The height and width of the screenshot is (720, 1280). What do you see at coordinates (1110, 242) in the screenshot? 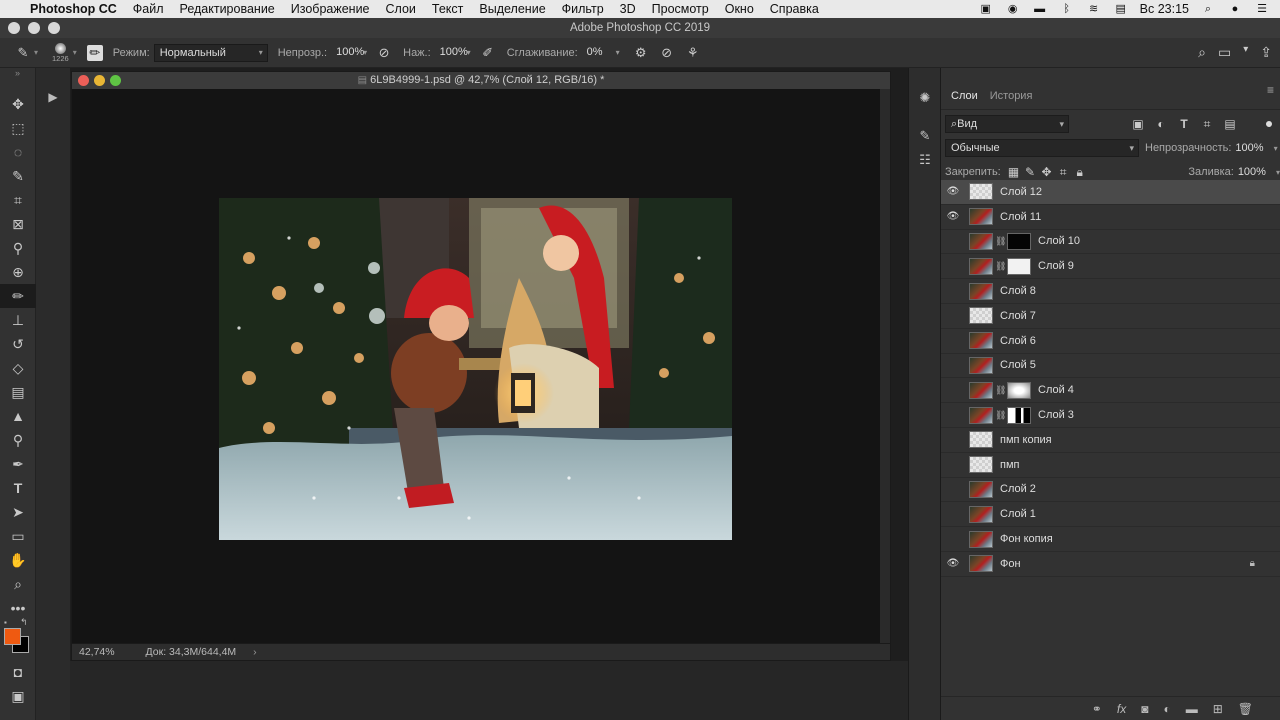
I see `layer-row: ⛓ Слой 10` at bounding box center [1110, 242].